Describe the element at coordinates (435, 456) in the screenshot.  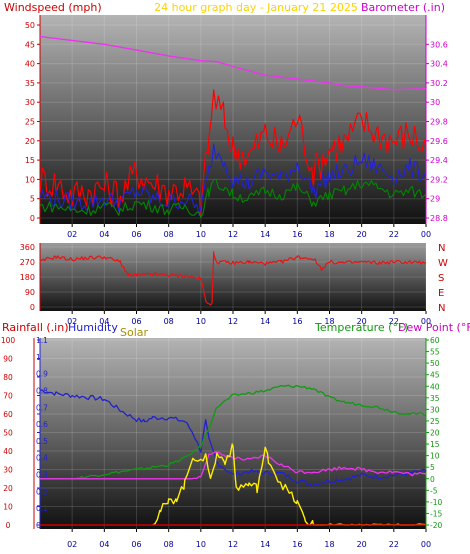
I see `y-tick-label-temperature: 10` at that location.